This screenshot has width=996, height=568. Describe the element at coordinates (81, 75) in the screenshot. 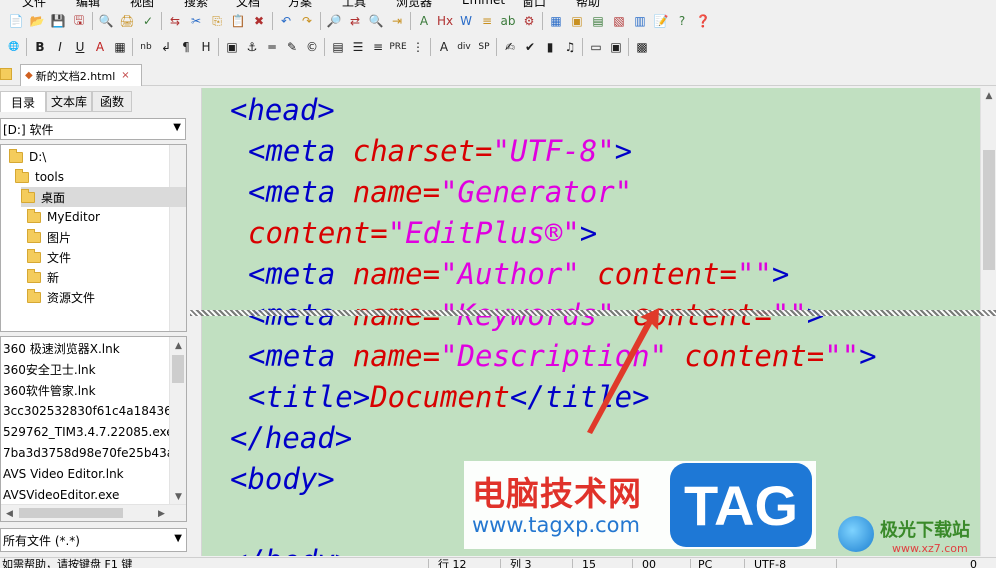

I see `tab-document: ◆ 新的文档2.html ×` at that location.